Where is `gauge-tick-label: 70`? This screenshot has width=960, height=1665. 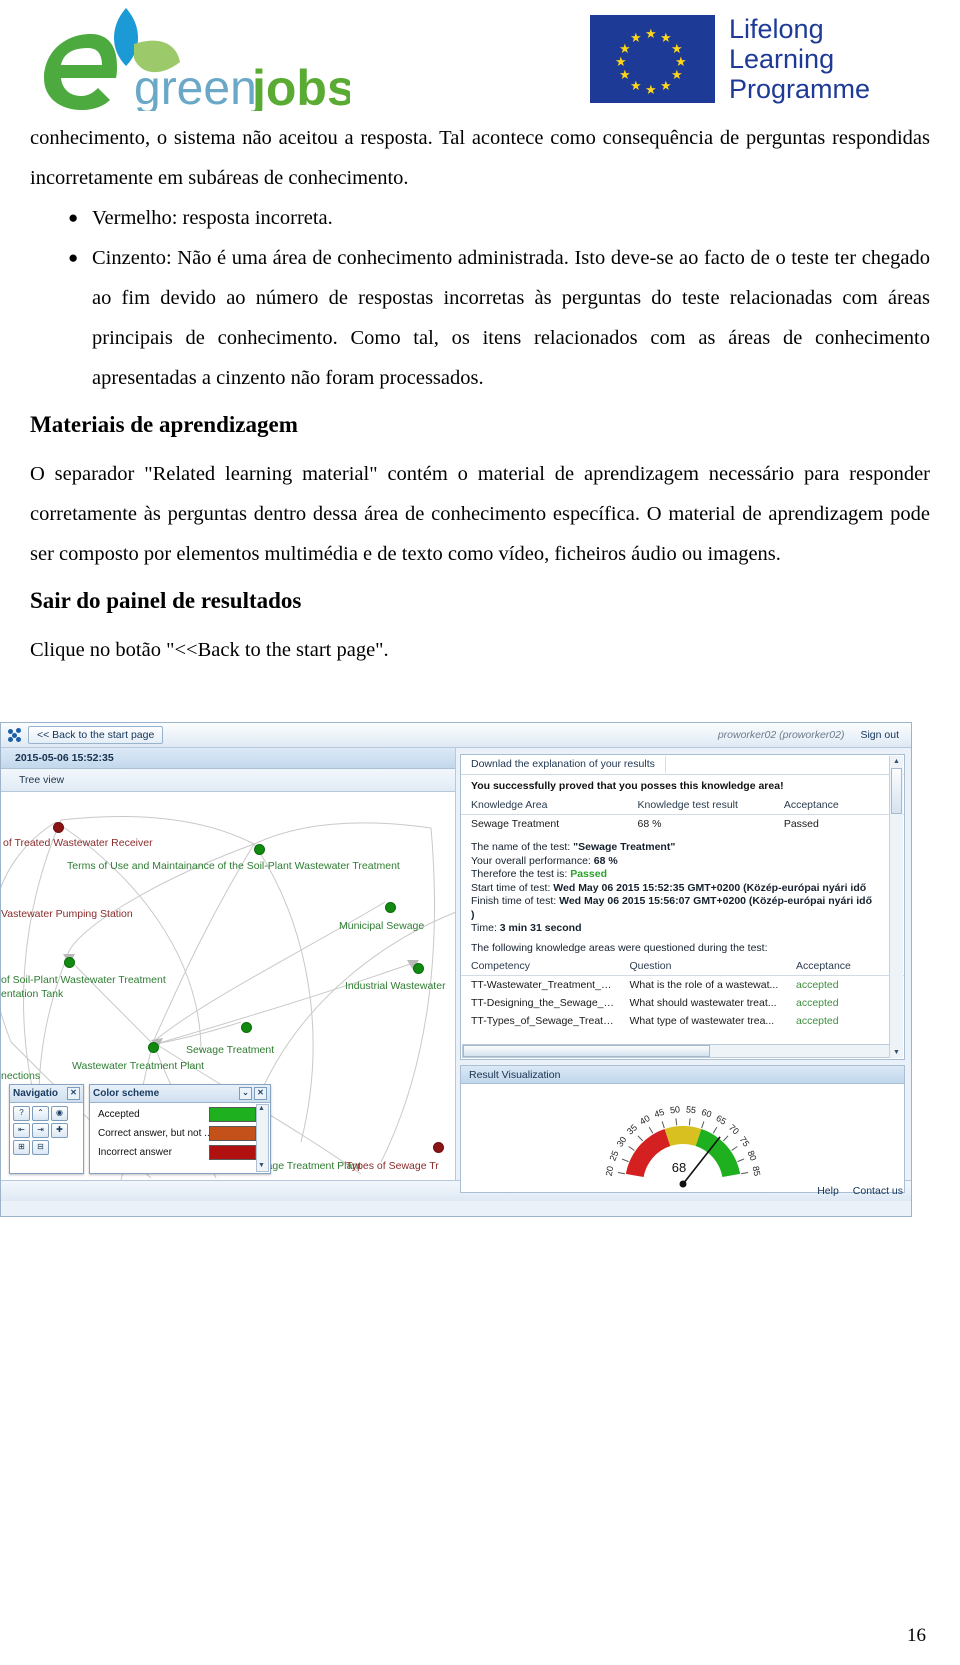
gauge-tick-label: 70 is located at coordinates (733, 1129).